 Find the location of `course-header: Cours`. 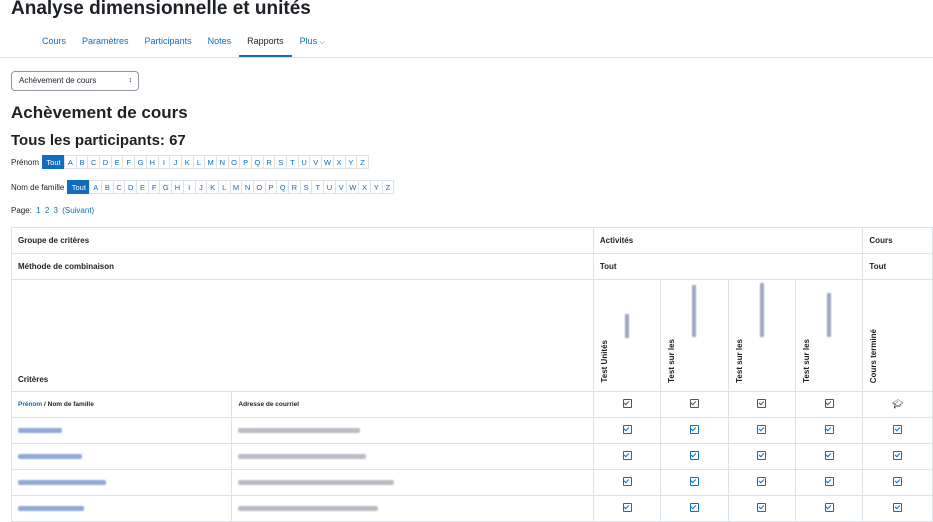

course-header: Cours is located at coordinates (897, 240).